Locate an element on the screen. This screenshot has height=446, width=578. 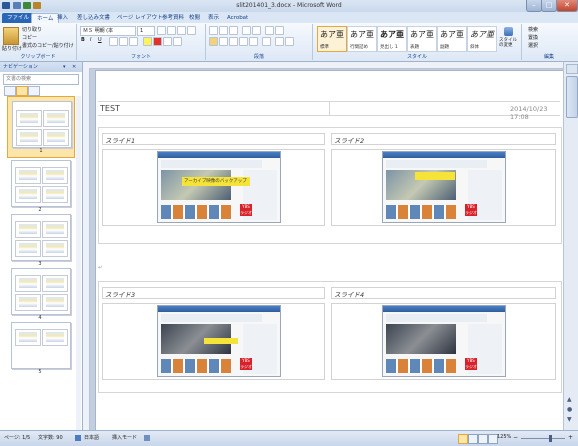
italic-button: I is located at coordinates (90, 40).